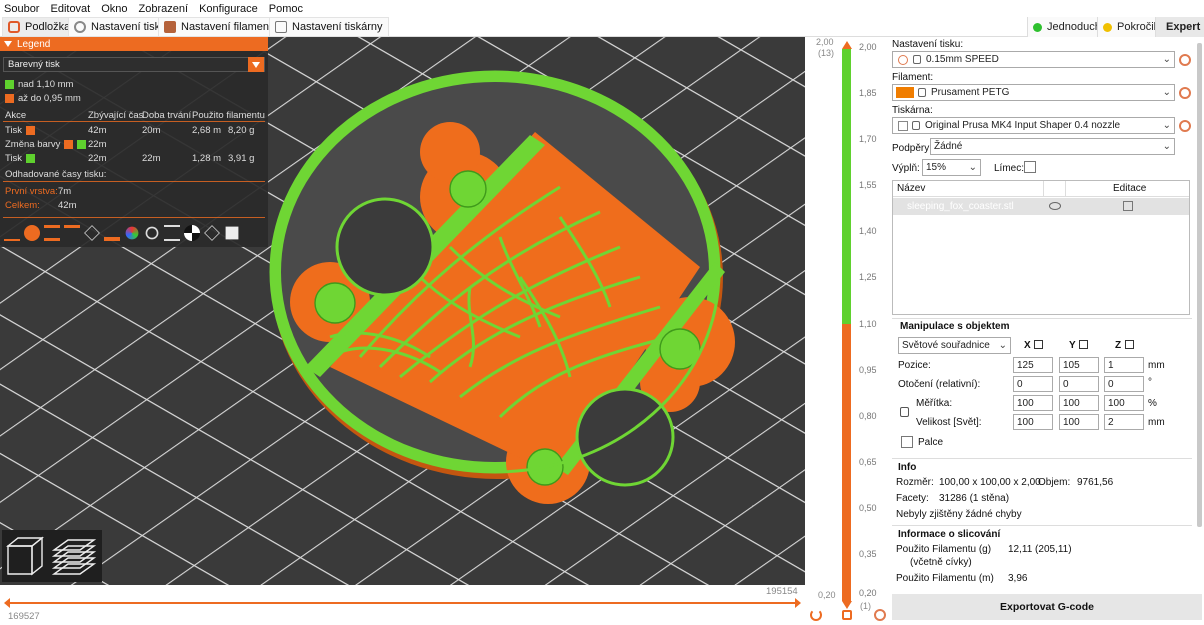 The height and width of the screenshot is (625, 1204). I want to click on filament-edit-icon, so click(1185, 93).